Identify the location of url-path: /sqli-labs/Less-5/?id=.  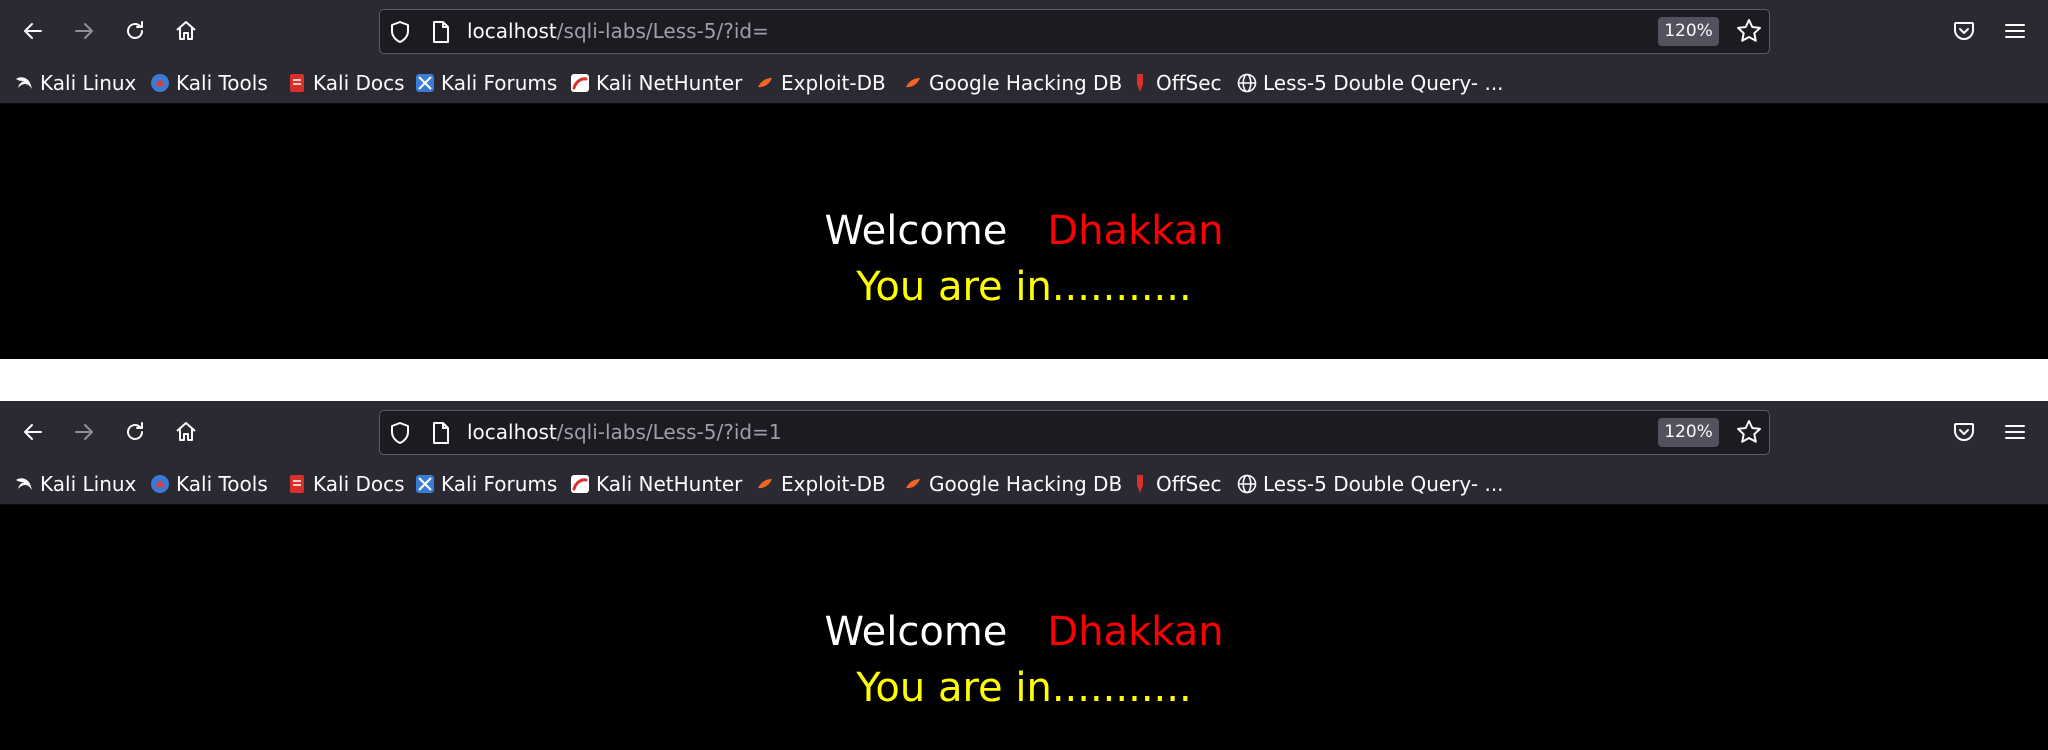
(662, 31).